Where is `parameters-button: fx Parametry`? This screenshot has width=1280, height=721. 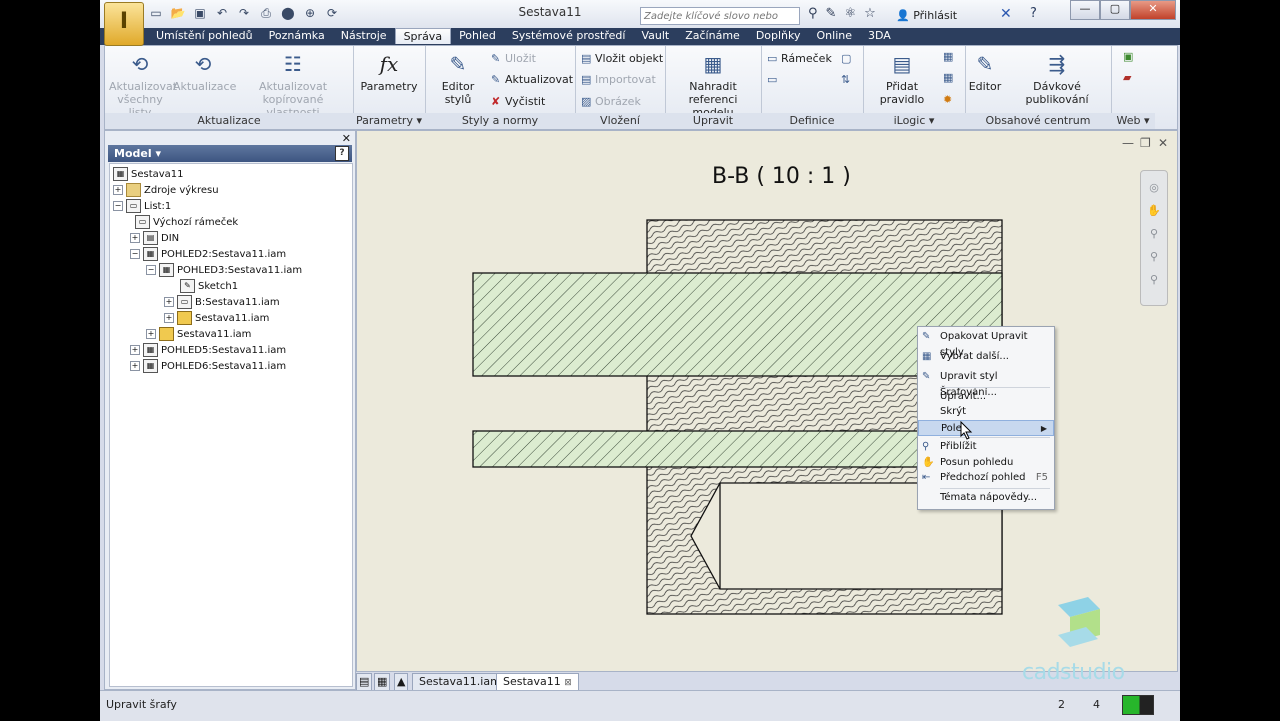
parameters-button: fx Parametry is located at coordinates (389, 71).